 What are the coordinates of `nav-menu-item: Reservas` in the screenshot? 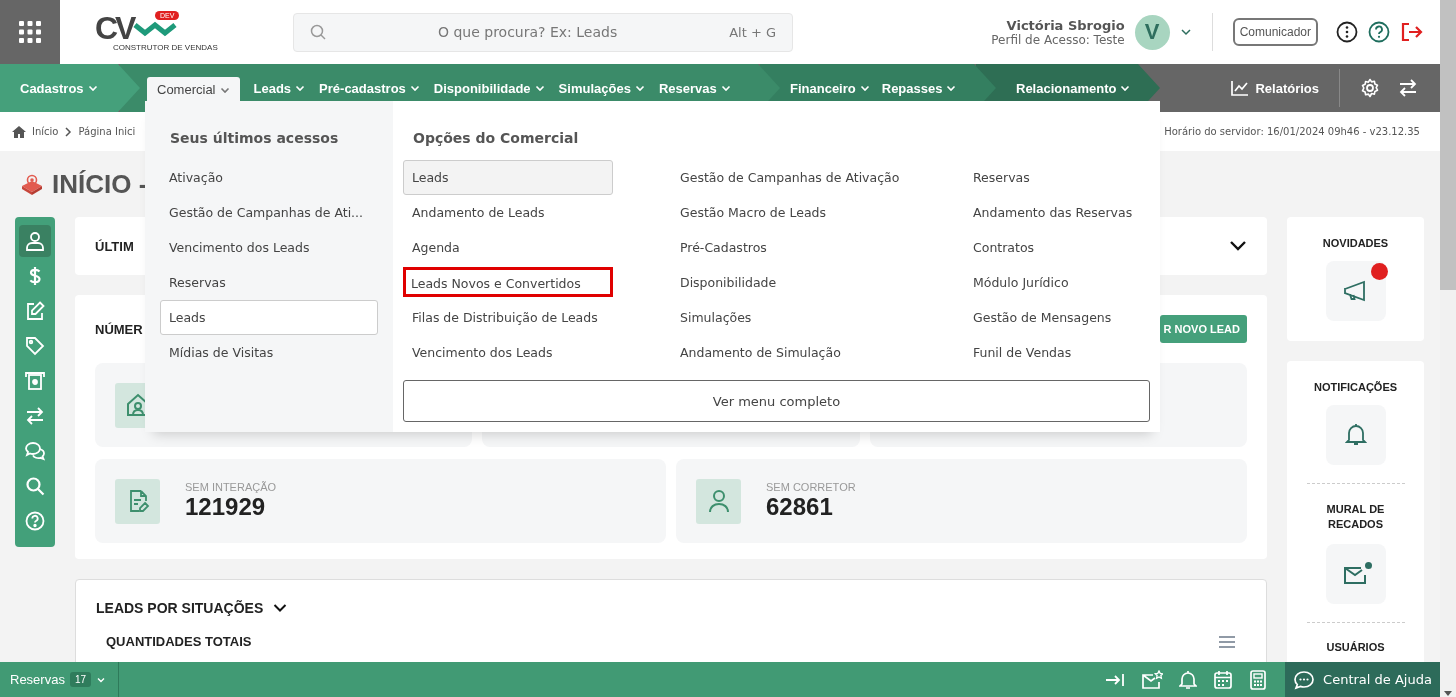 It's located at (694, 88).